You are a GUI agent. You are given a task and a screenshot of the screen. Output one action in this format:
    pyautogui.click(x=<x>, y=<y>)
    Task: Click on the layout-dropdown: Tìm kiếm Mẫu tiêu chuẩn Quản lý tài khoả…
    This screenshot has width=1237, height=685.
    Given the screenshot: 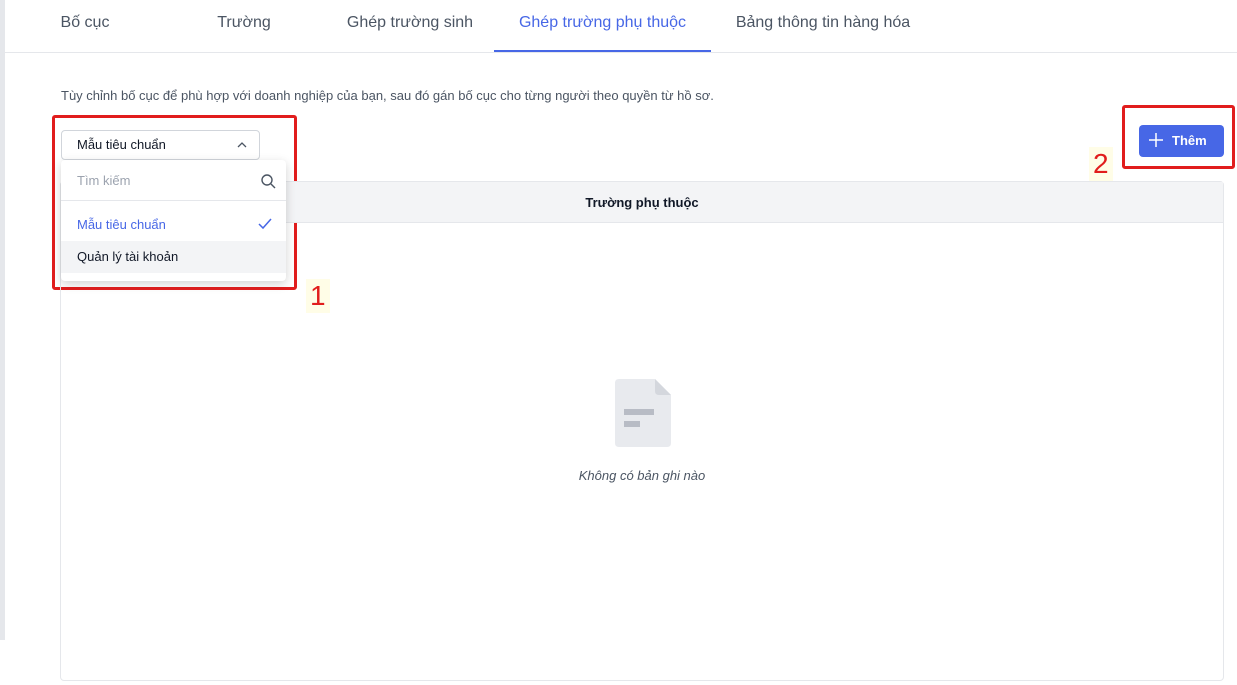 What is the action you would take?
    pyautogui.click(x=173, y=220)
    